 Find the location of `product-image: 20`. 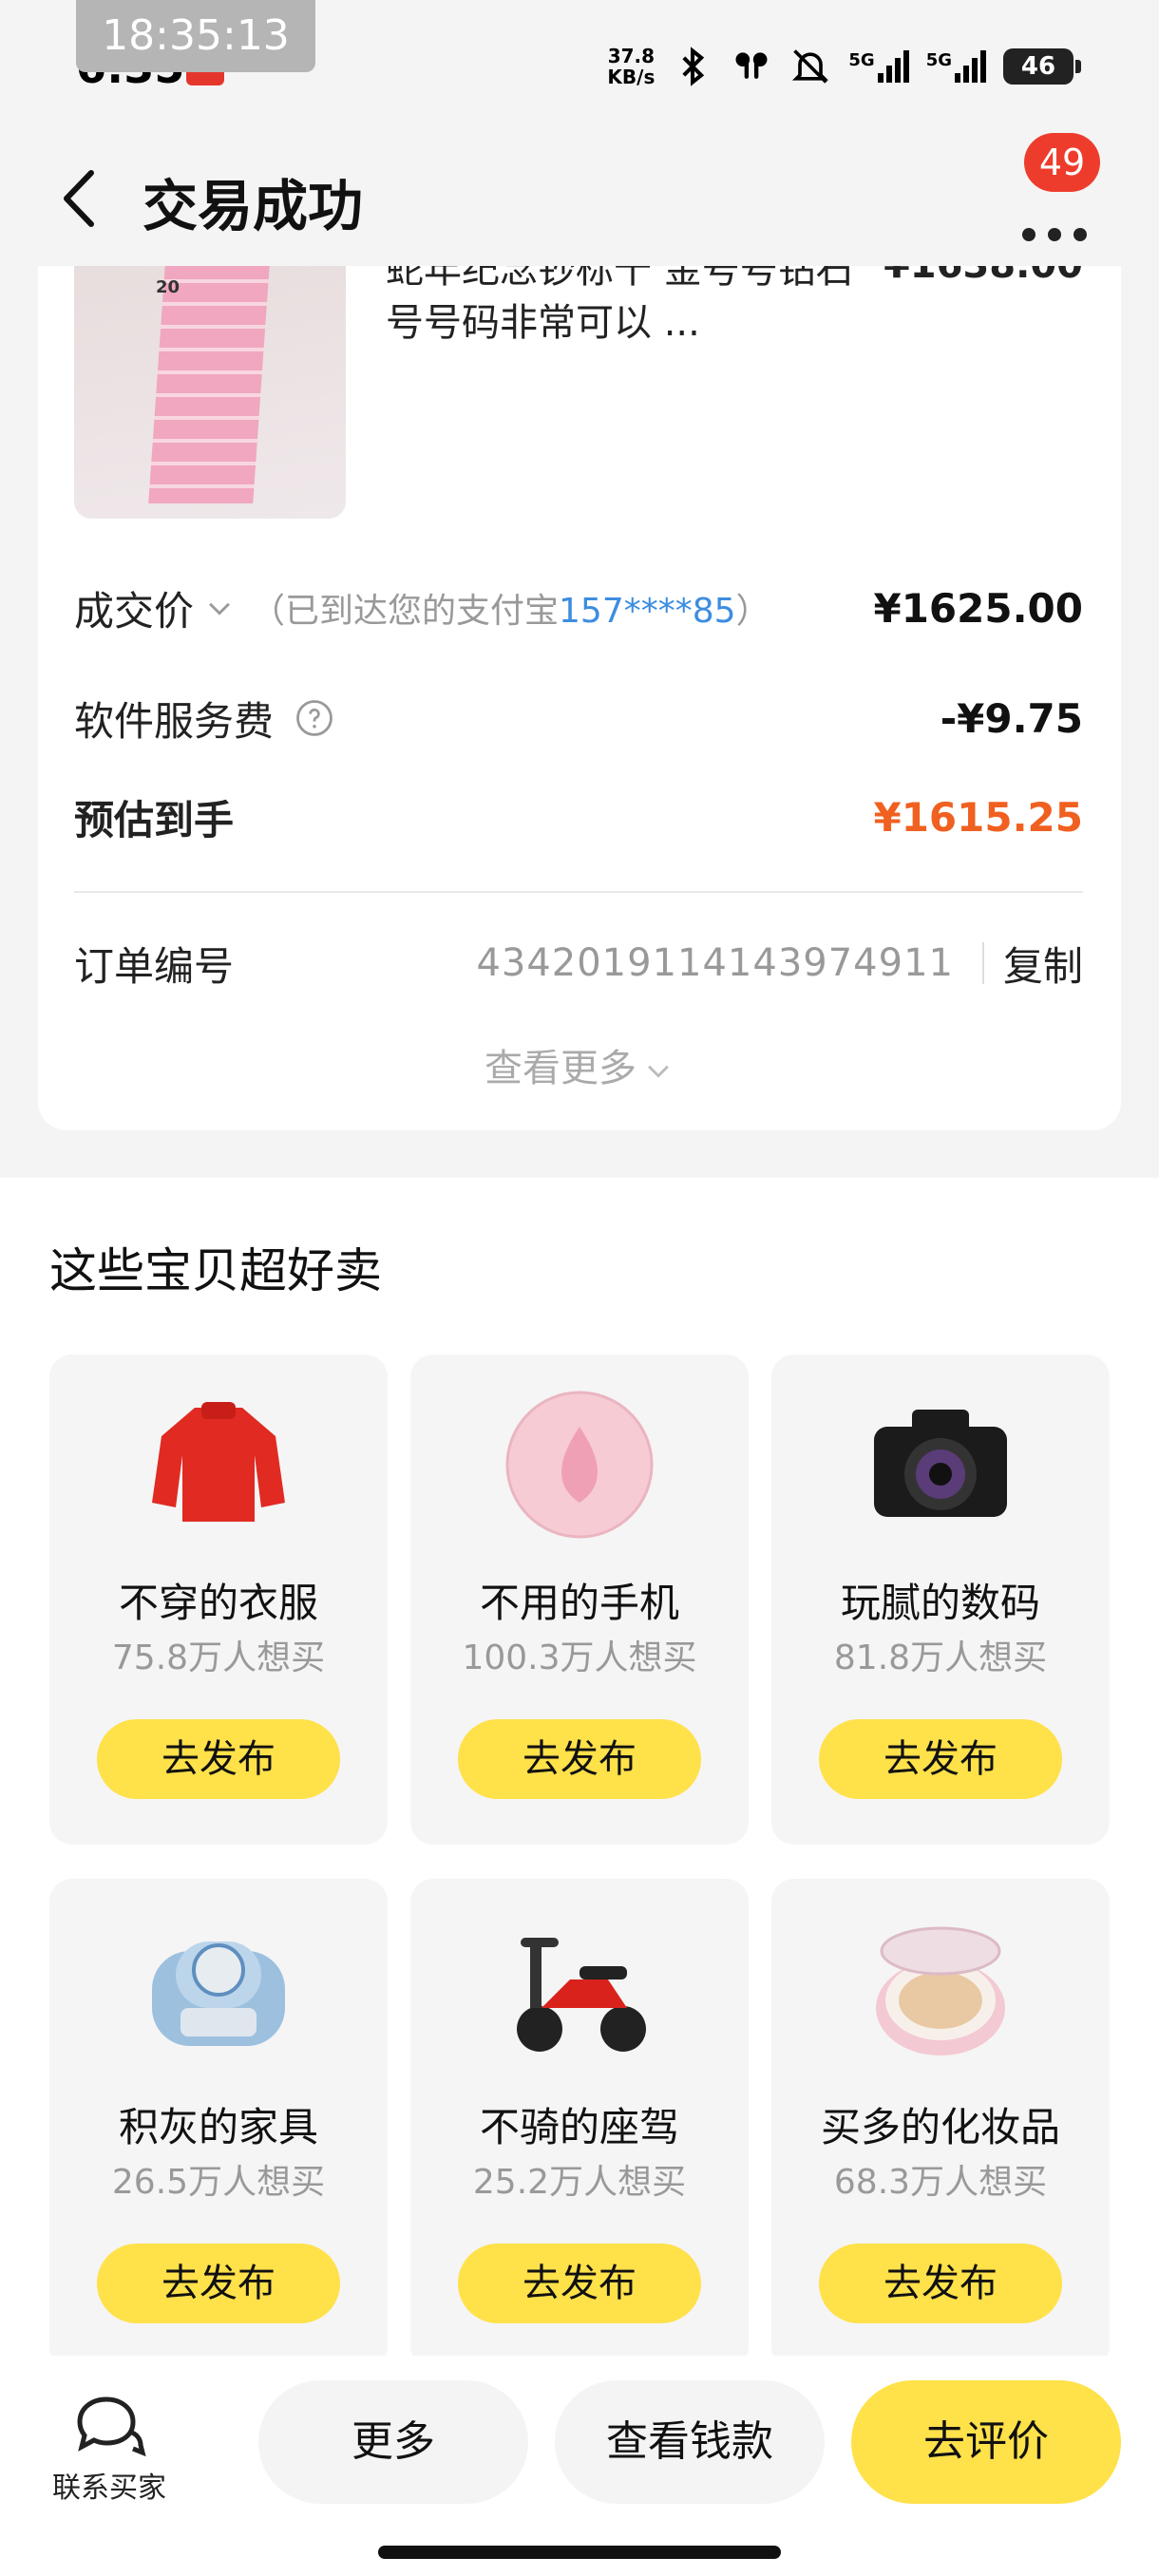

product-image: 20 is located at coordinates (210, 392).